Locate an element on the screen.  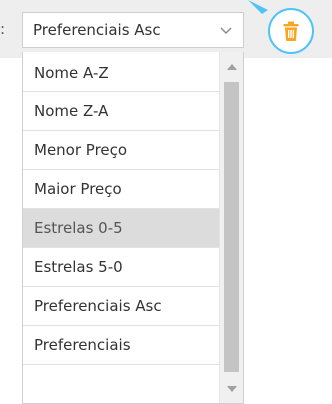
callout-pointer is located at coordinates (258, 7).